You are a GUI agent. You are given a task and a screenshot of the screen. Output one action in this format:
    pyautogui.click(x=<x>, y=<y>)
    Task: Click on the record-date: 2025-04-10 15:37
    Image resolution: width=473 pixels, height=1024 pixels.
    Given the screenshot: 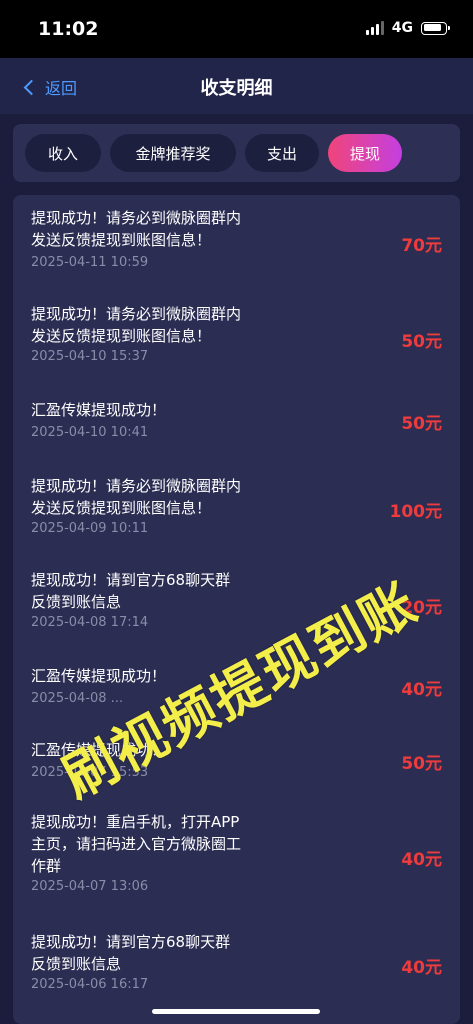 What is the action you would take?
    pyautogui.click(x=90, y=356)
    